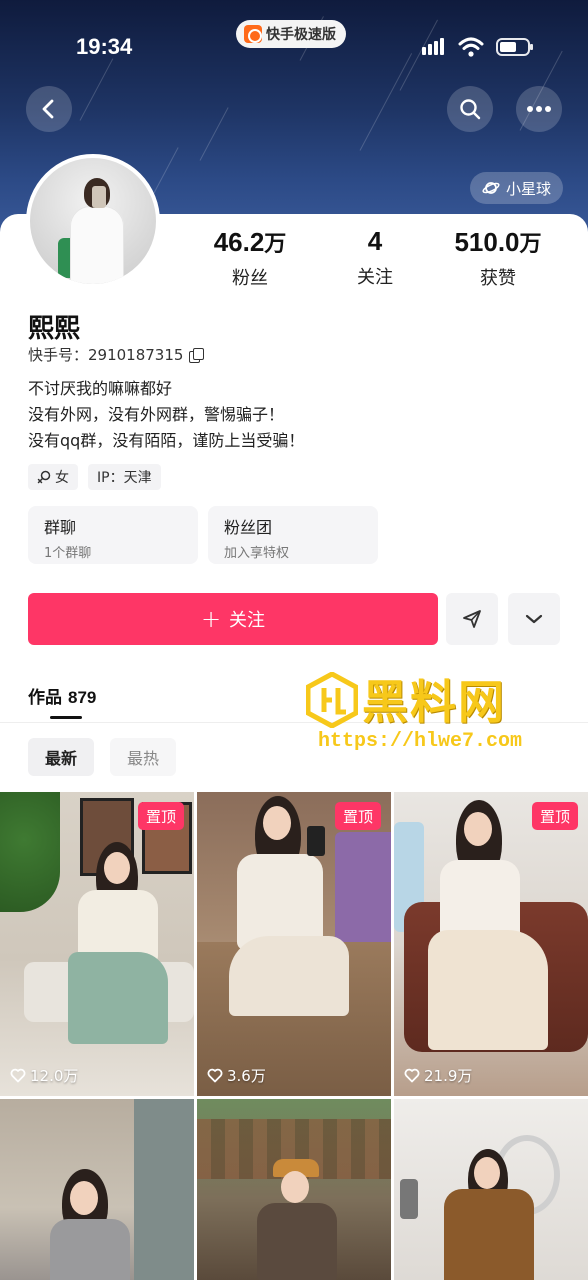 The width and height of the screenshot is (588, 1280). What do you see at coordinates (54, 329) in the screenshot?
I see `profile-name: 熙熙` at bounding box center [54, 329].